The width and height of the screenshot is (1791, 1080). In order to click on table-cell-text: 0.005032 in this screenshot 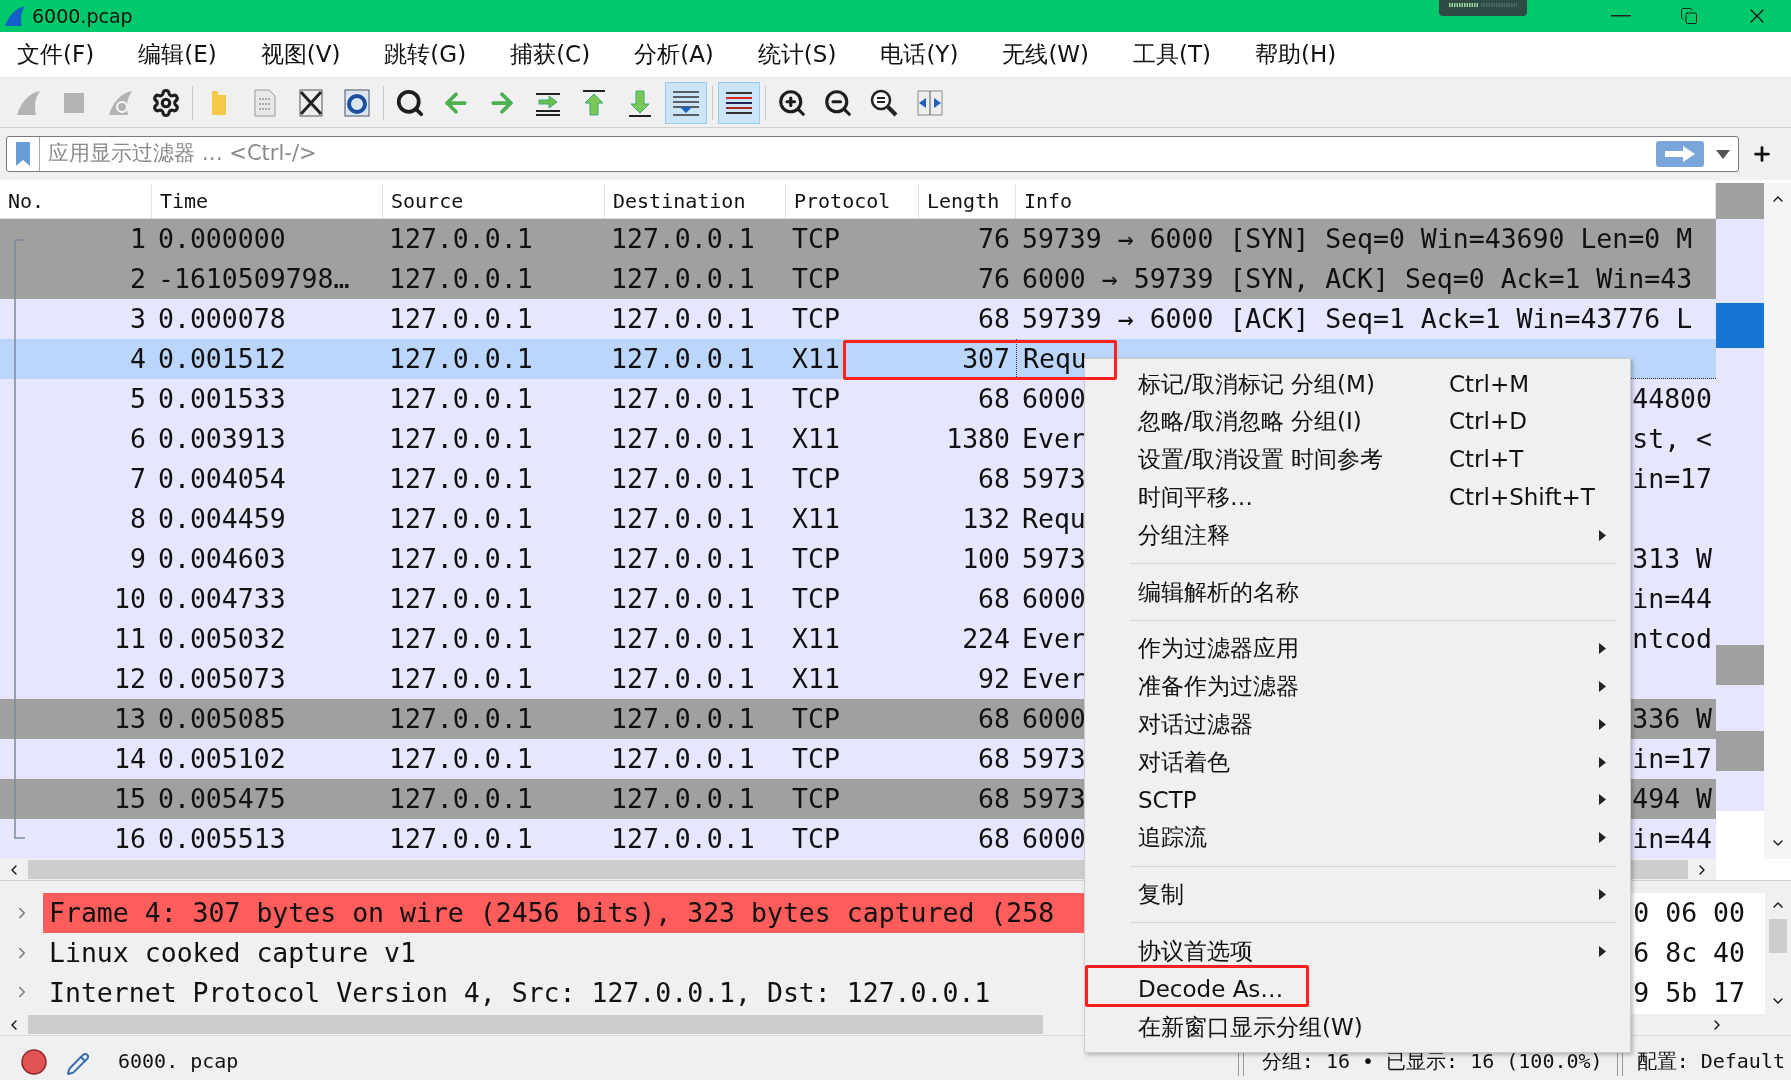, I will do `click(222, 639)`.